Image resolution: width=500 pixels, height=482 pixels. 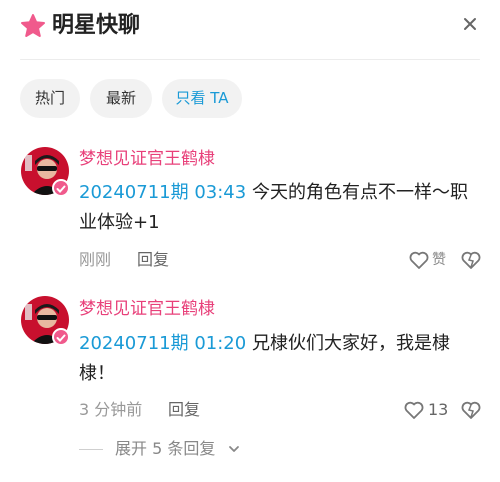 What do you see at coordinates (250, 59) in the screenshot?
I see `header-divider` at bounding box center [250, 59].